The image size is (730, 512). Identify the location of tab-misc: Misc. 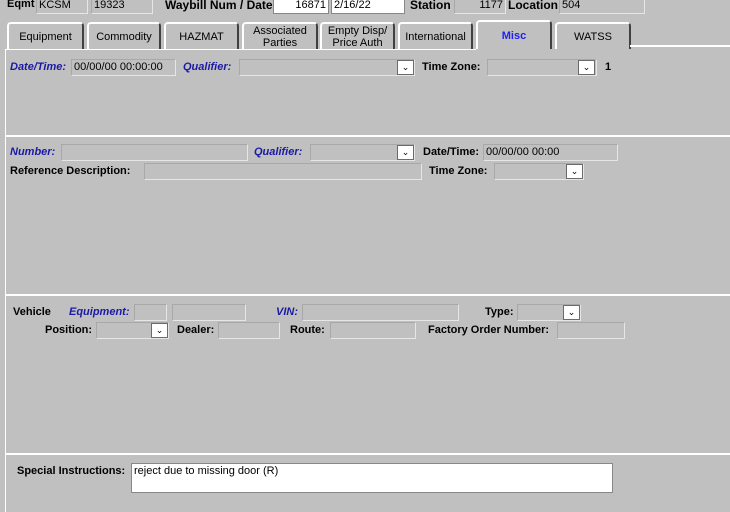
(514, 34).